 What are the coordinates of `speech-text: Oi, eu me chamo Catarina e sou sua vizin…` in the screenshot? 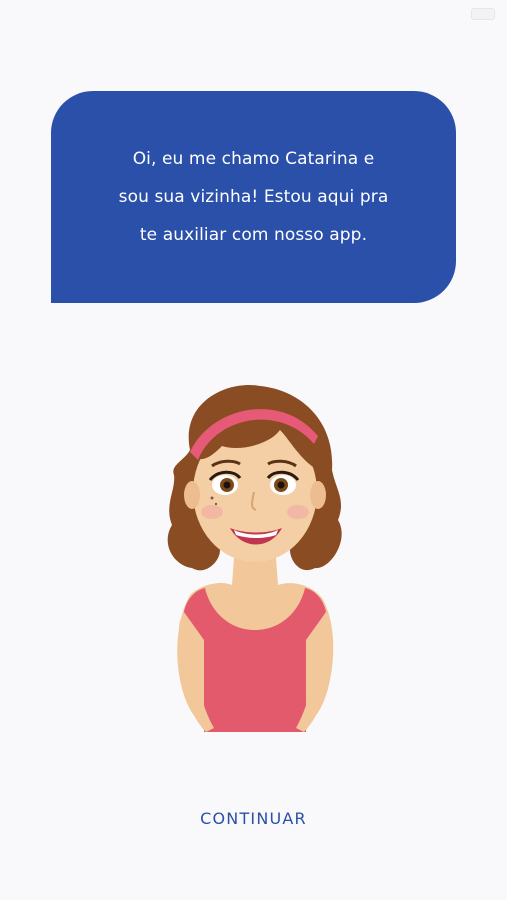 It's located at (254, 197).